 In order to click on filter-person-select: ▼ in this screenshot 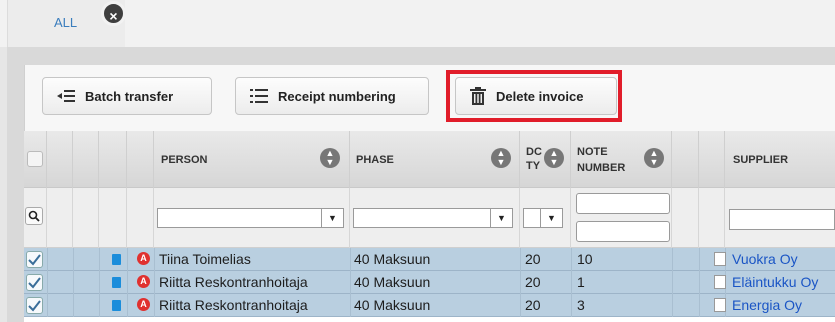, I will do `click(250, 218)`.